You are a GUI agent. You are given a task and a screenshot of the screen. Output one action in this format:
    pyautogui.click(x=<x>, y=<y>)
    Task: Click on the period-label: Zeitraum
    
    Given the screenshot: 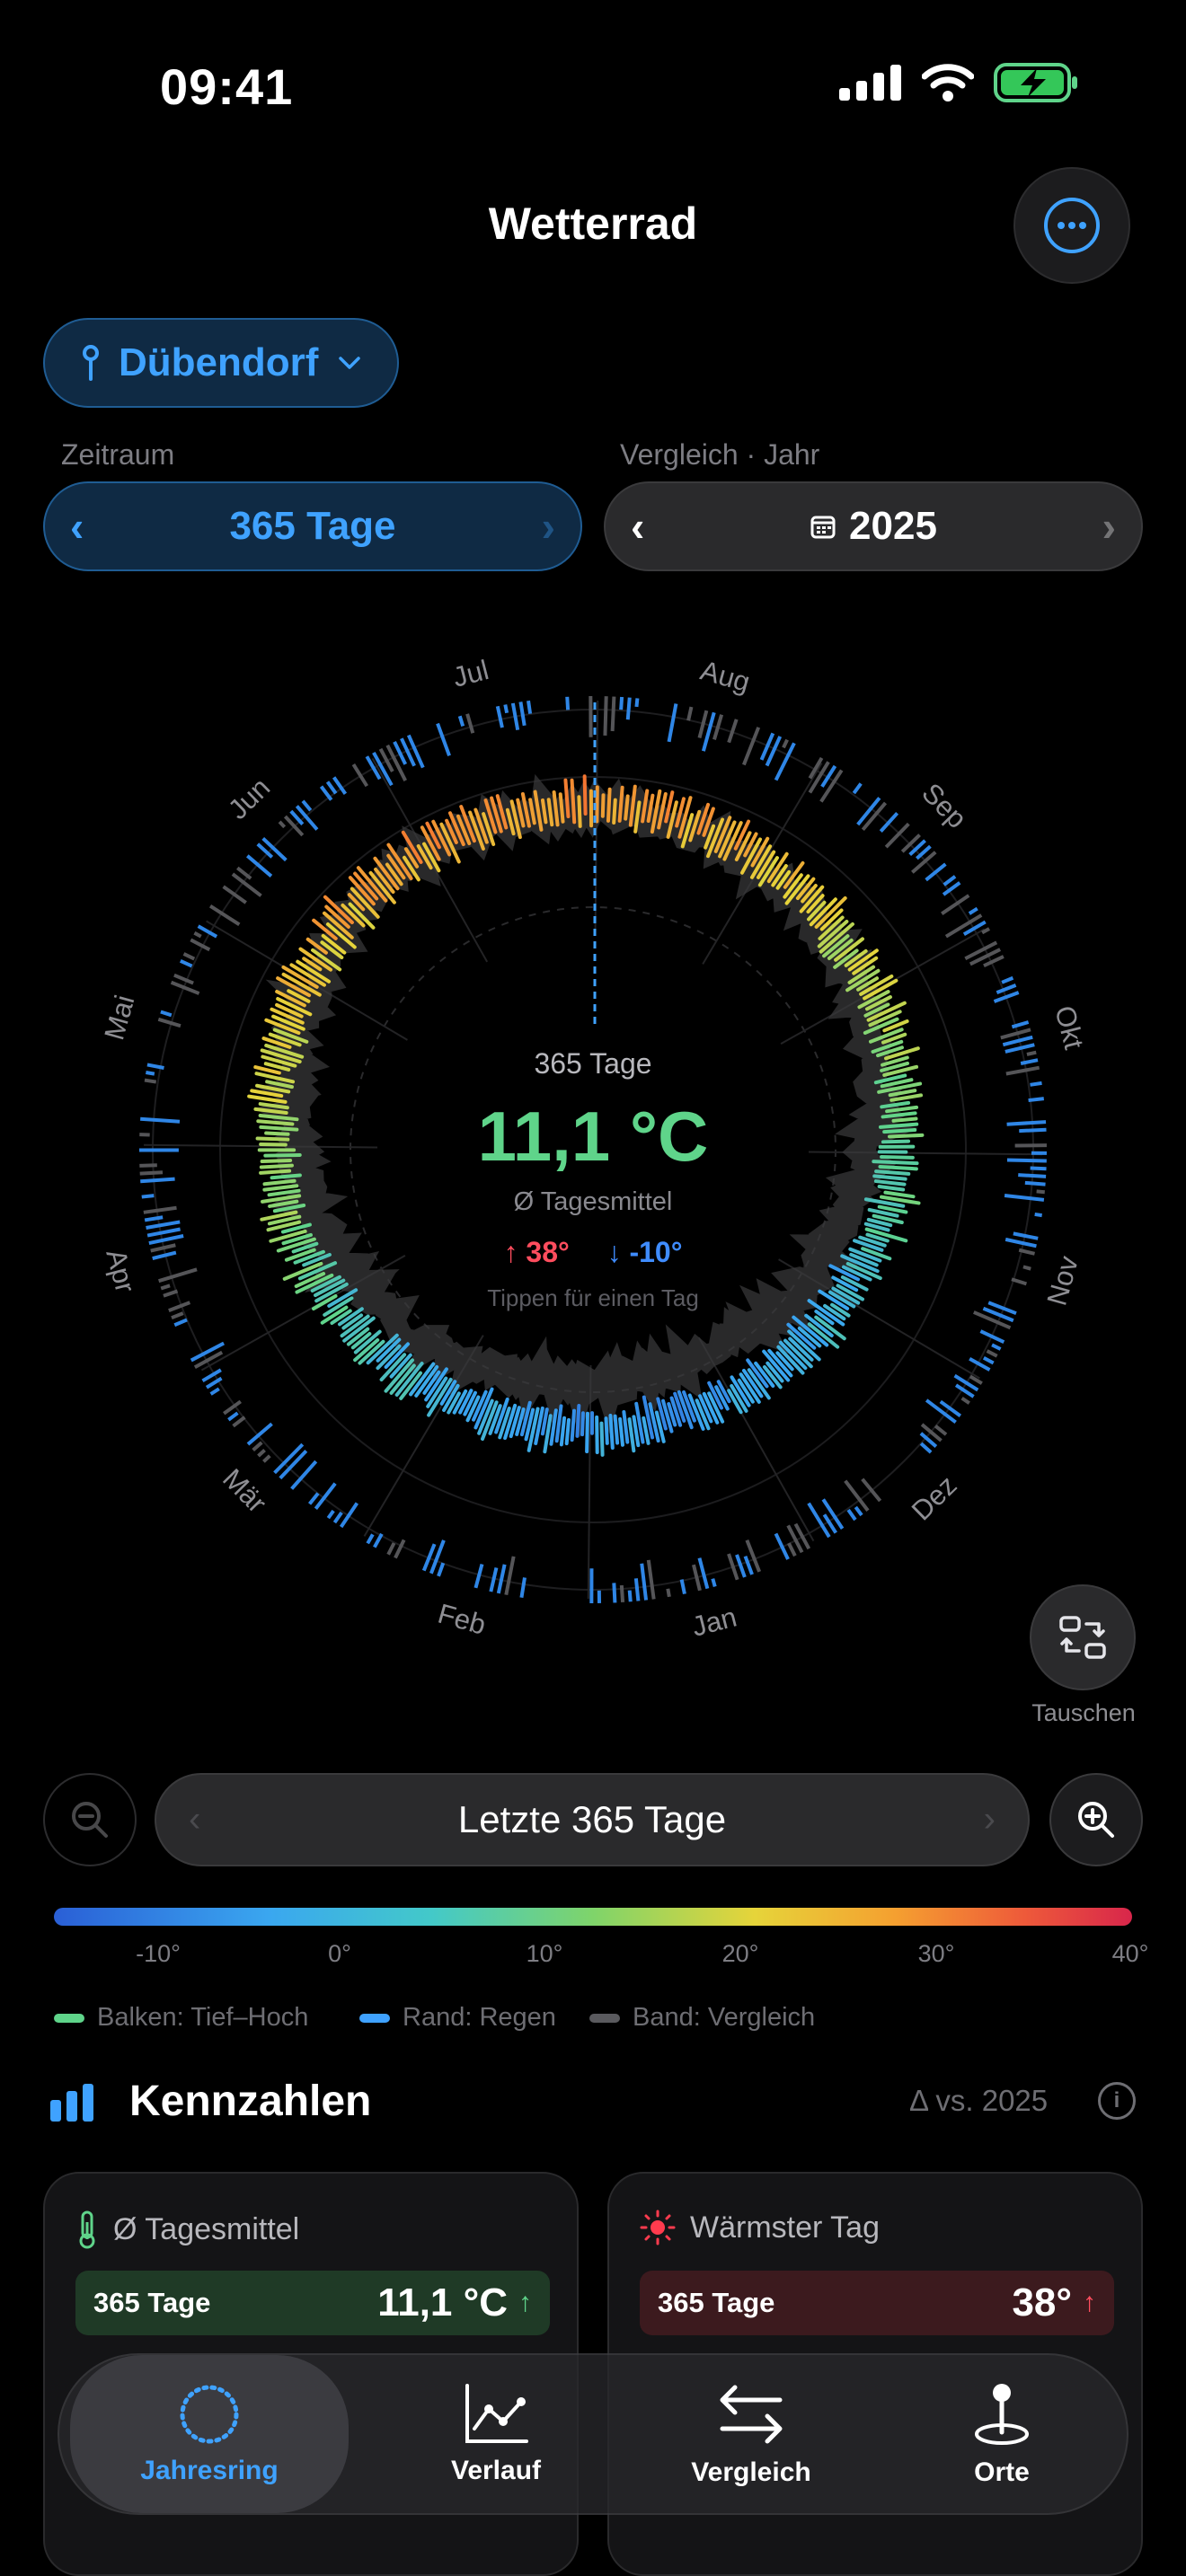 What is the action you would take?
    pyautogui.click(x=118, y=454)
    